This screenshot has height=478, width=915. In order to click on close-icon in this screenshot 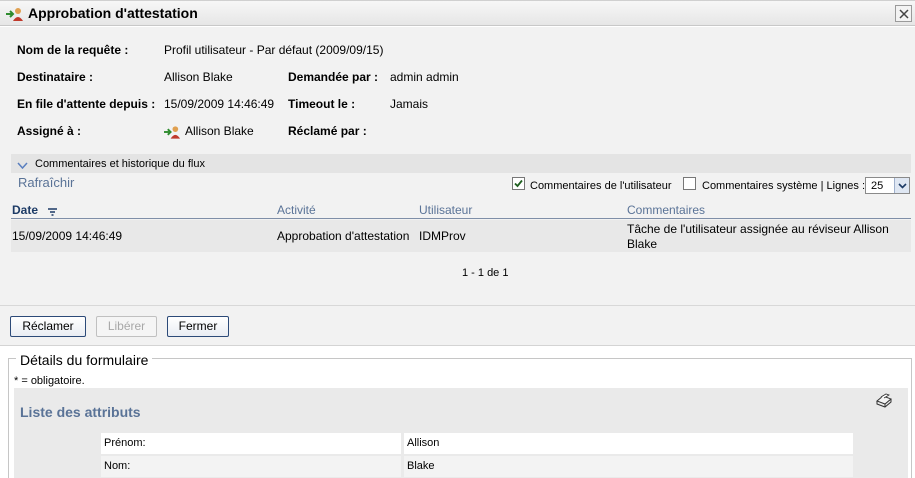, I will do `click(904, 14)`.